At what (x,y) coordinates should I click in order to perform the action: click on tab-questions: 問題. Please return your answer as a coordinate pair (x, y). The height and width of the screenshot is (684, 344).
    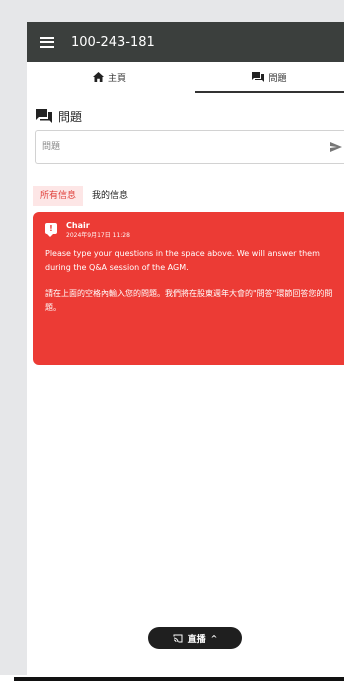
    Looking at the image, I should click on (269, 77).